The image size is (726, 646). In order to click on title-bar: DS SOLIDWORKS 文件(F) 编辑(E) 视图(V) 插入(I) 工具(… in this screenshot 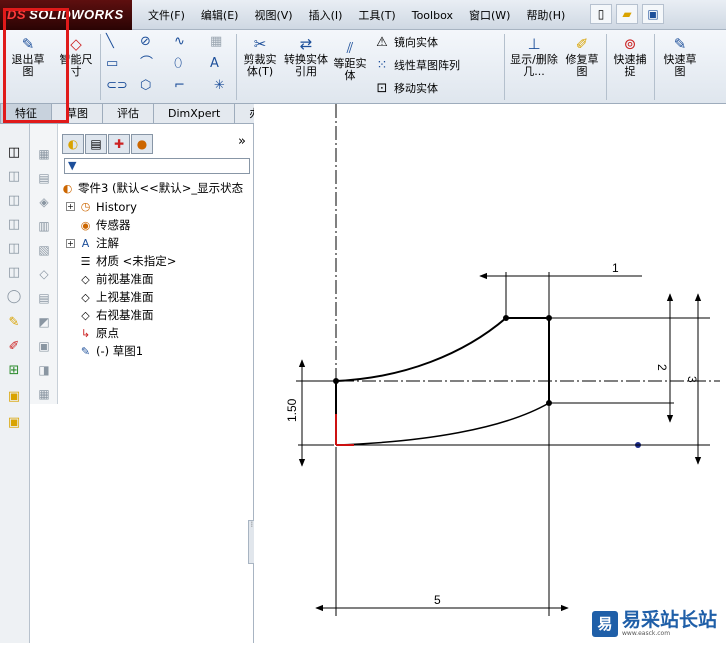, I will do `click(363, 15)`.